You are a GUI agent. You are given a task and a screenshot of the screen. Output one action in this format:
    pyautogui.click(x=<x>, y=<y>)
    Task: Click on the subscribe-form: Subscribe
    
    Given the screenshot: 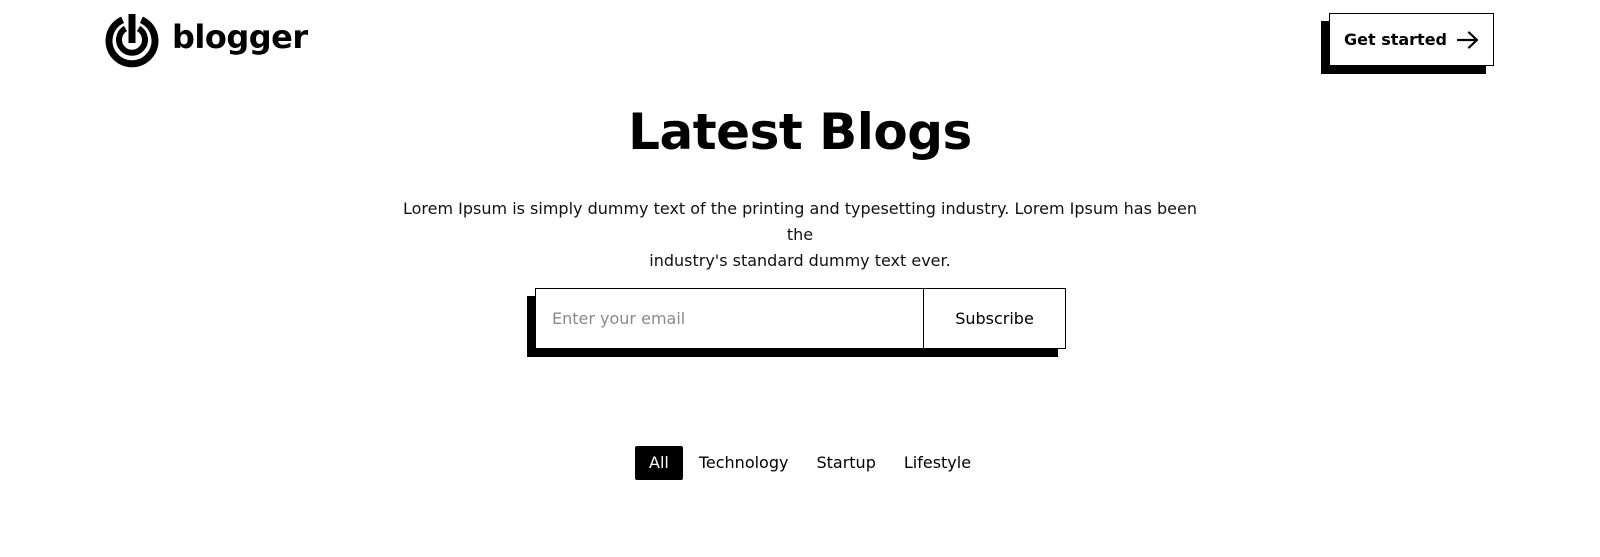 What is the action you would take?
    pyautogui.click(x=800, y=318)
    